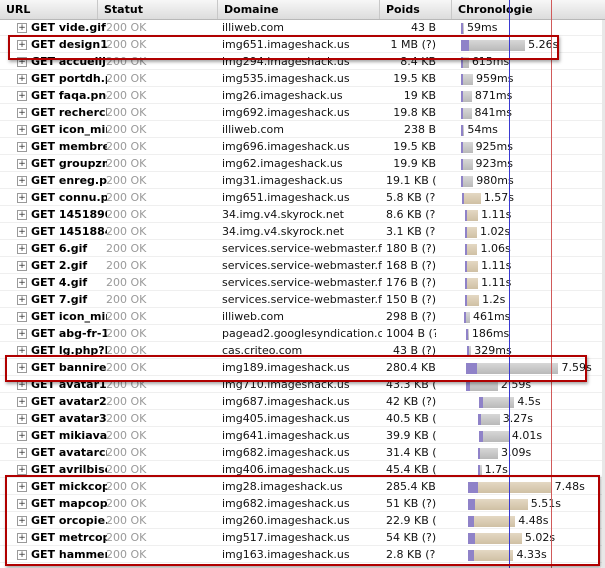 This screenshot has width=605, height=568. What do you see at coordinates (69, 78) in the screenshot?
I see `request-url: GET portdh.pr` at bounding box center [69, 78].